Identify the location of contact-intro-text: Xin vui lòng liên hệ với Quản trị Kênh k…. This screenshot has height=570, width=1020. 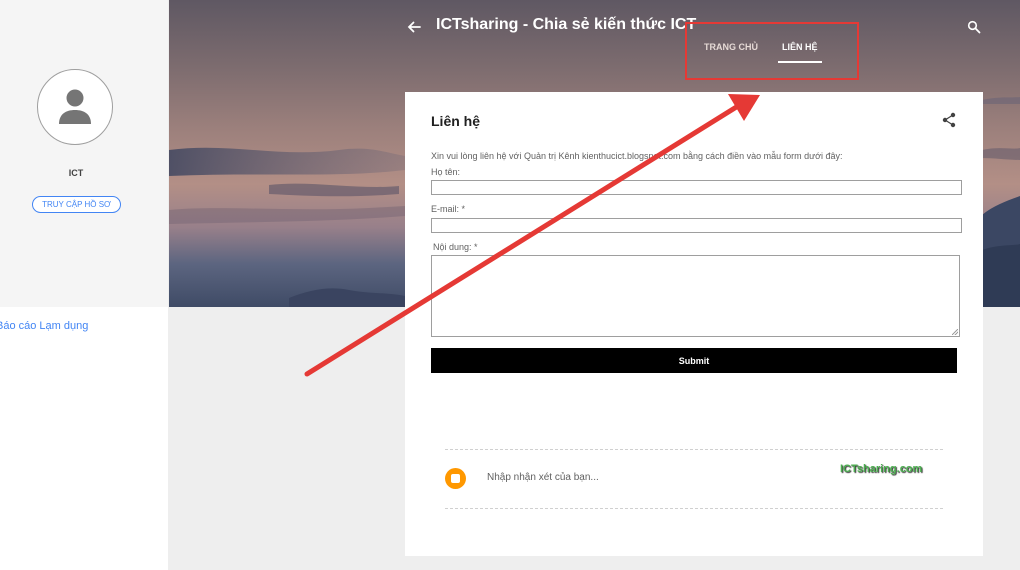
(637, 156).